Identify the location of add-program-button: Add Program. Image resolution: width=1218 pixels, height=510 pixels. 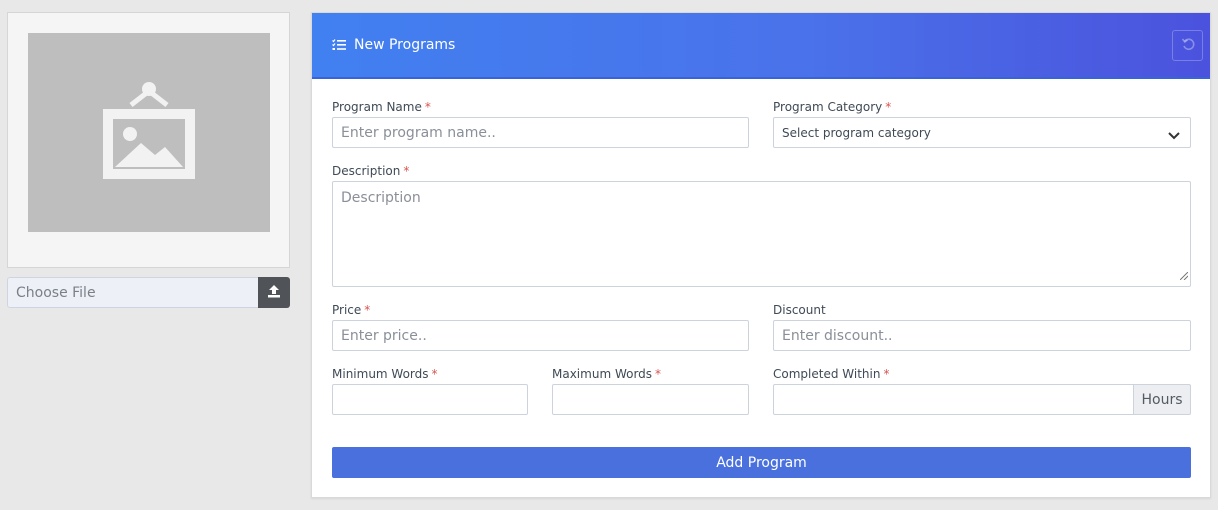
(761, 462).